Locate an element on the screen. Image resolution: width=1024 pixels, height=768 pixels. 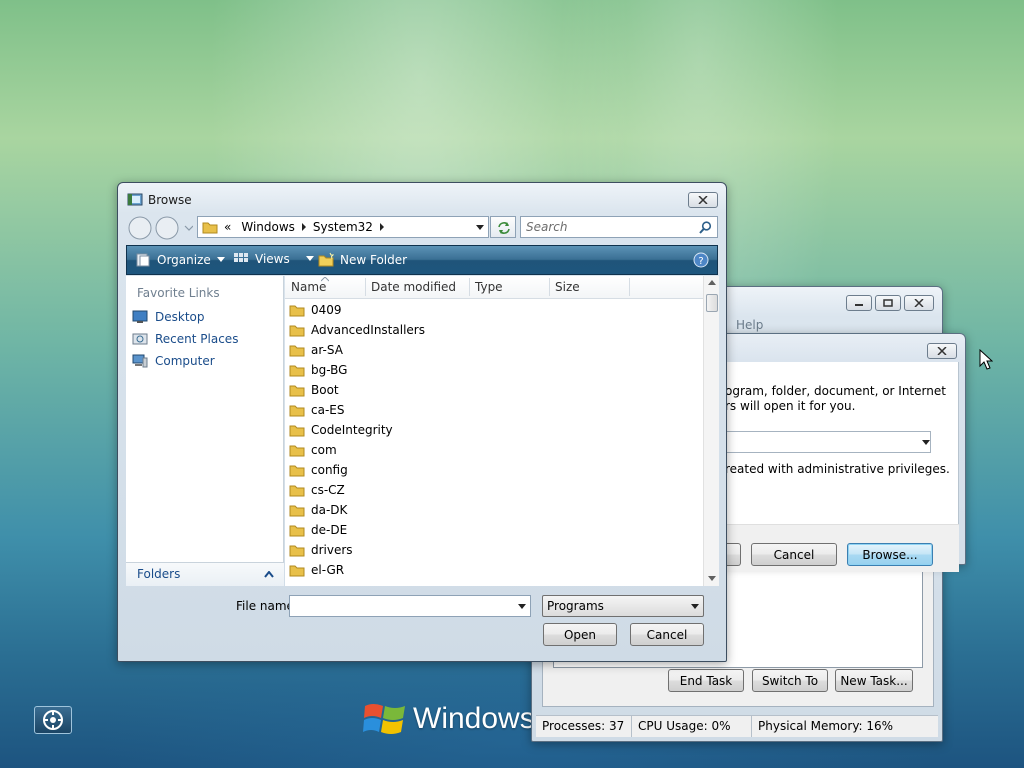
file-list-item: cs-CZ is located at coordinates (494, 490).